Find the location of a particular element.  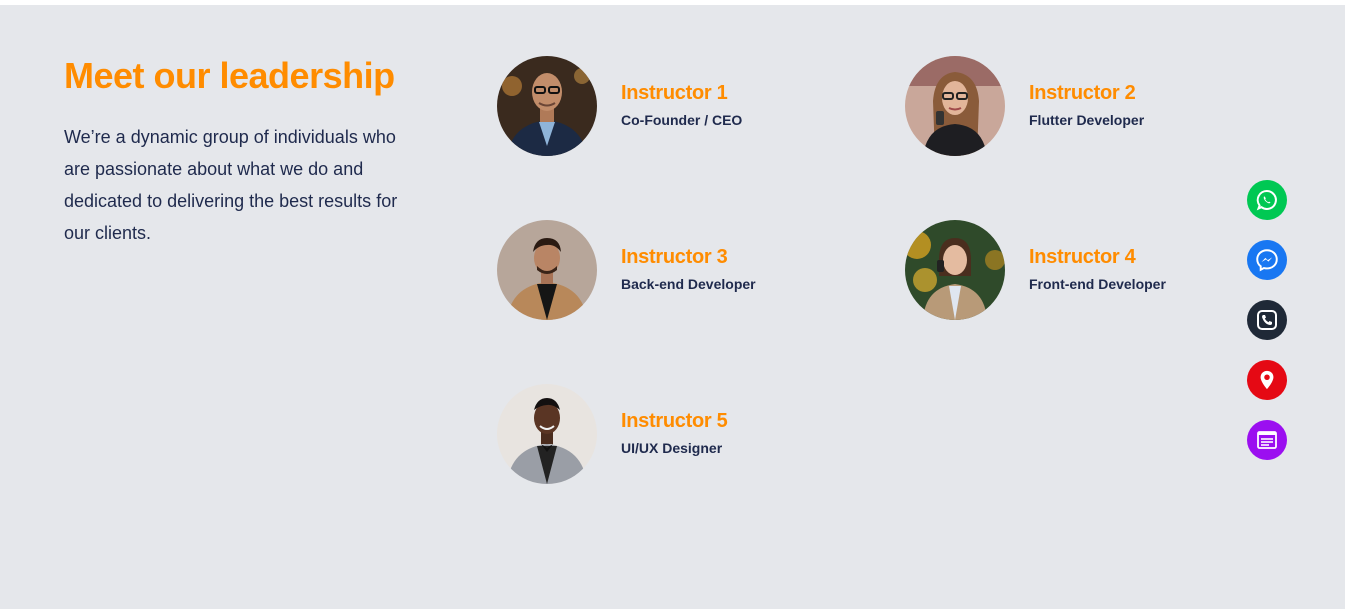

location-button is located at coordinates (1267, 380).